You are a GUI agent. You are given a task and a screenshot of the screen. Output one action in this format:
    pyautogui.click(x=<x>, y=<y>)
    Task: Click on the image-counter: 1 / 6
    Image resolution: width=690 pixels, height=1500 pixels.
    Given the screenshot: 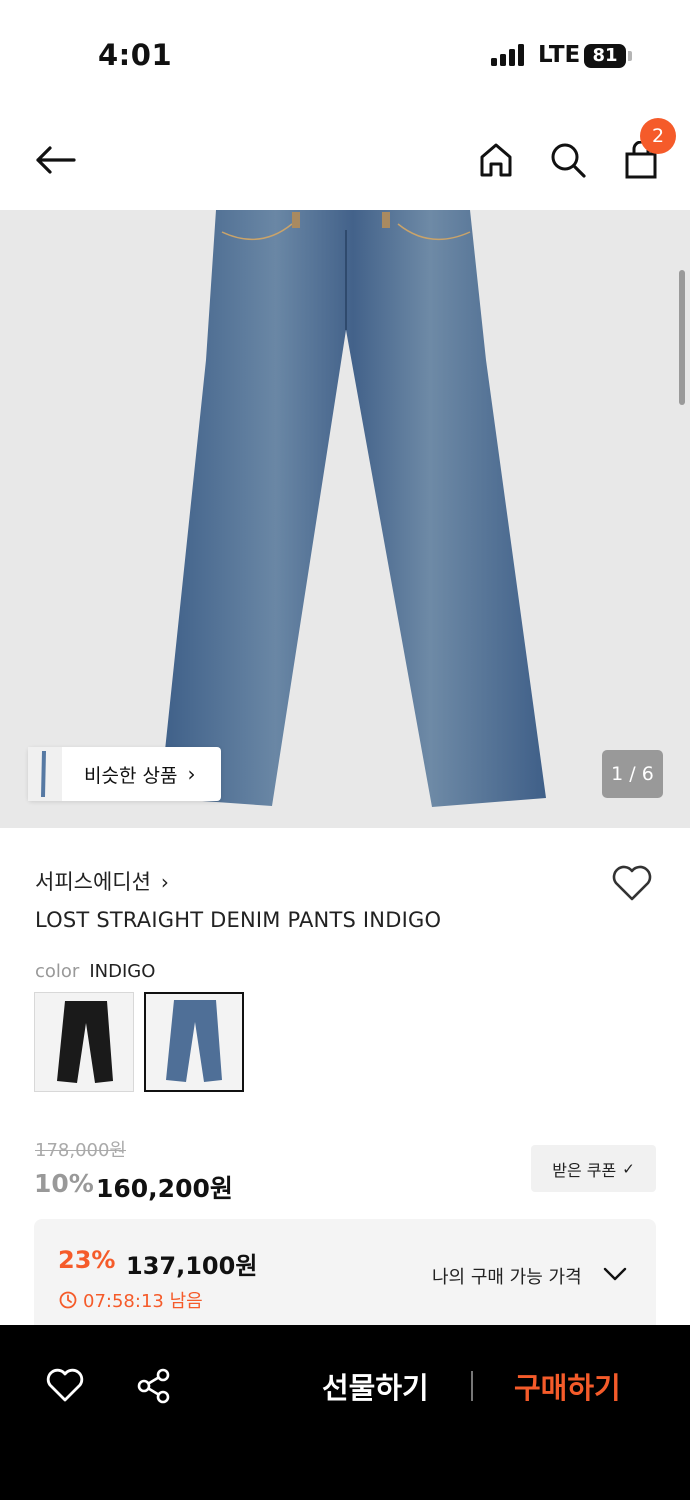 What is the action you would take?
    pyautogui.click(x=632, y=774)
    